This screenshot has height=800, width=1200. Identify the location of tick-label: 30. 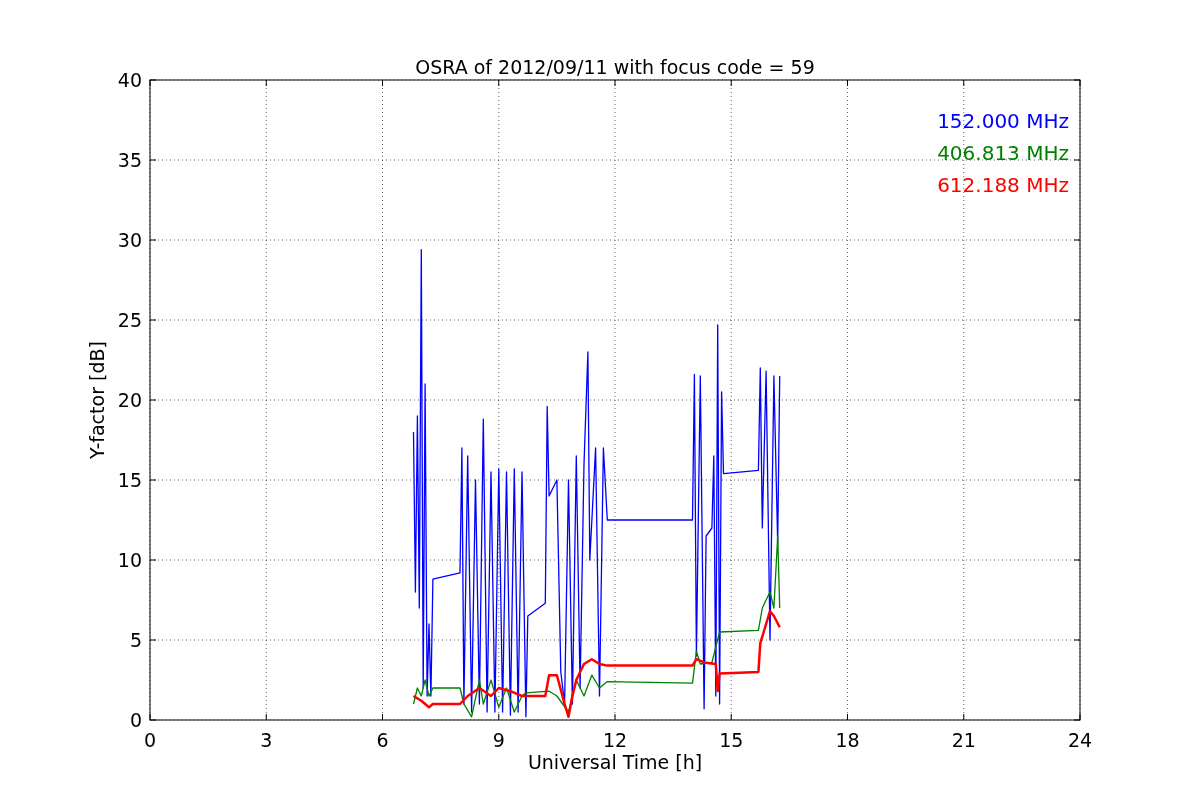
(129, 240).